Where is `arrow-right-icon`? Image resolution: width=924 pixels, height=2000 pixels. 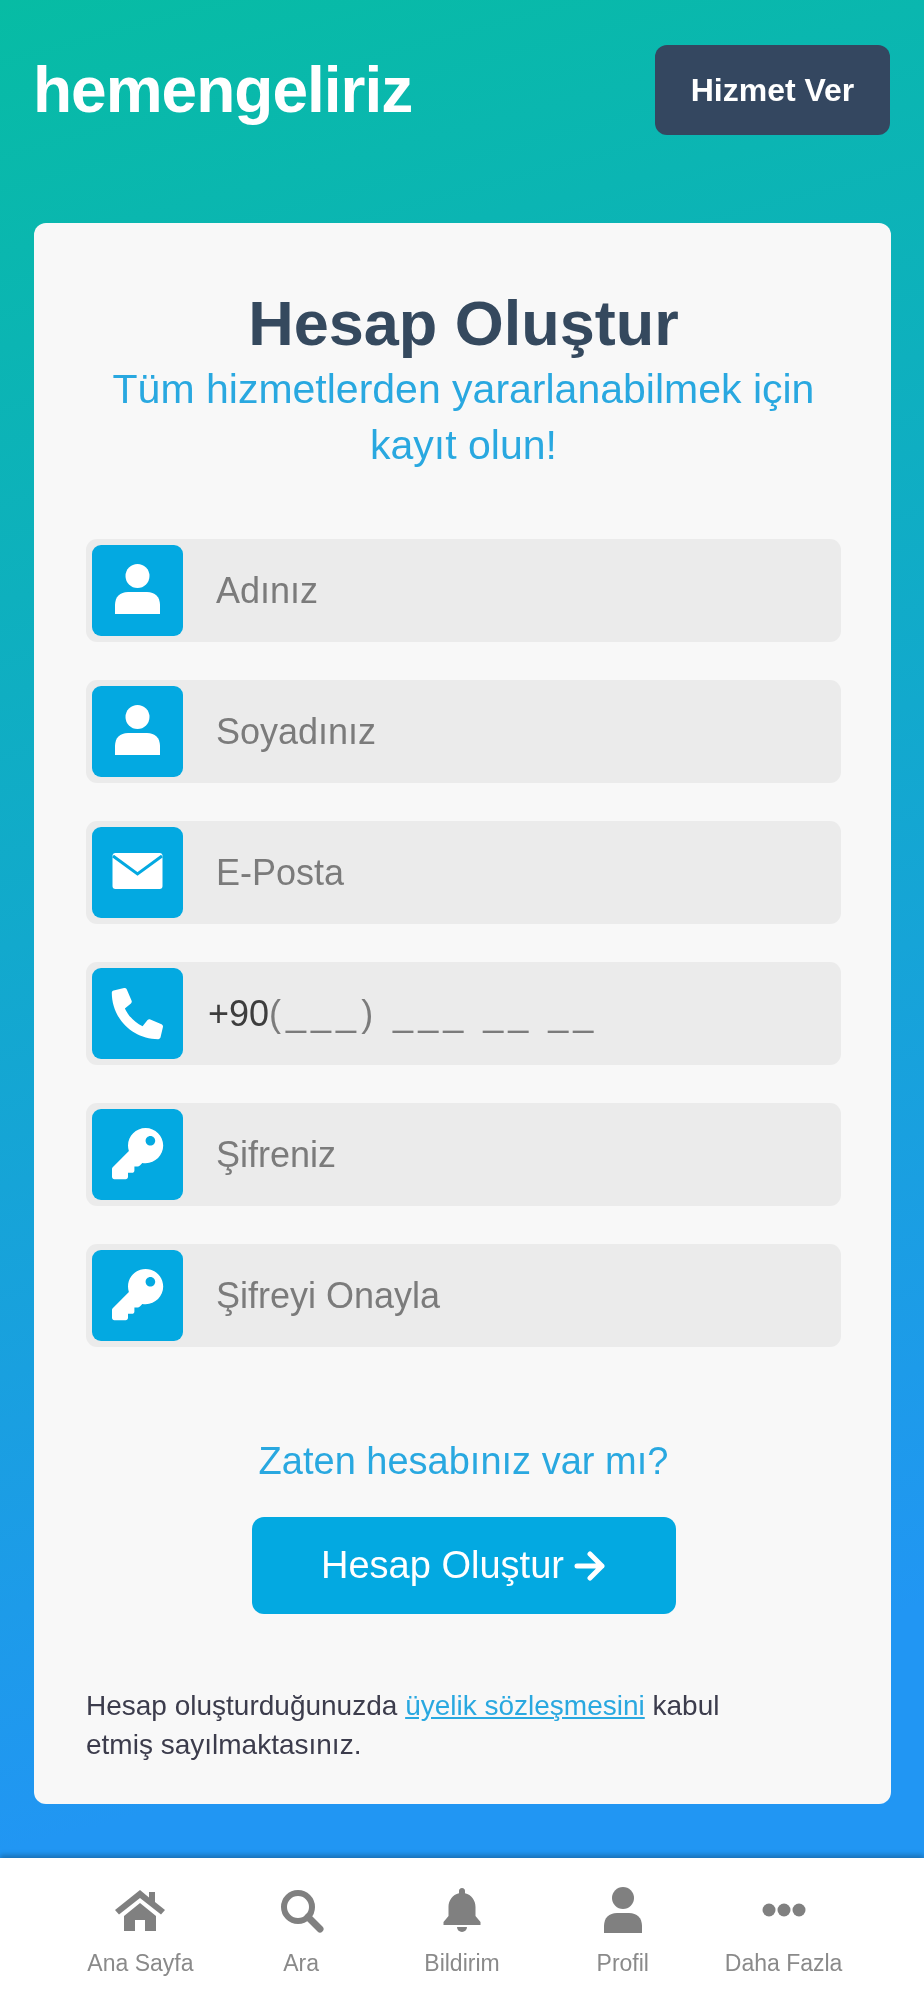 arrow-right-icon is located at coordinates (589, 1565).